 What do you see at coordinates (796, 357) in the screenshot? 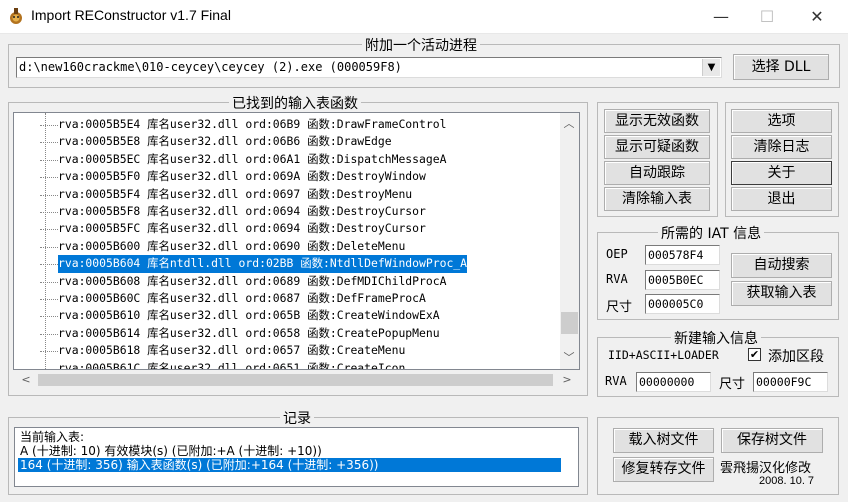
I see `add-section-label: 添加区段` at bounding box center [796, 357].